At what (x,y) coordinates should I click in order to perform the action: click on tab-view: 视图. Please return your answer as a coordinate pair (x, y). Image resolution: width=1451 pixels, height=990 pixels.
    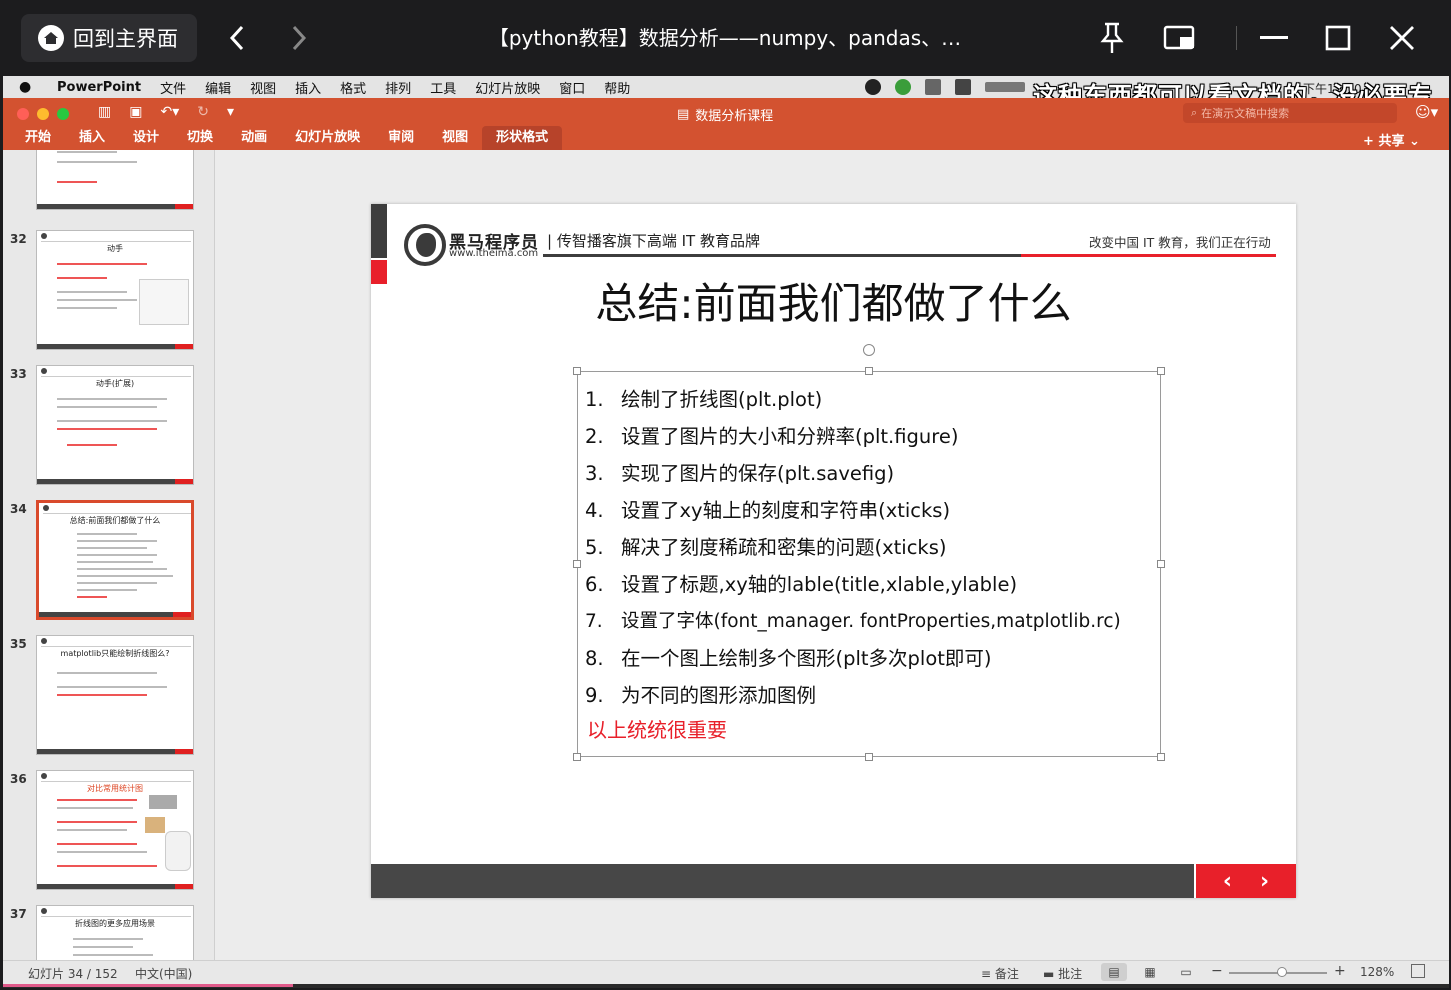
    Looking at the image, I should click on (455, 138).